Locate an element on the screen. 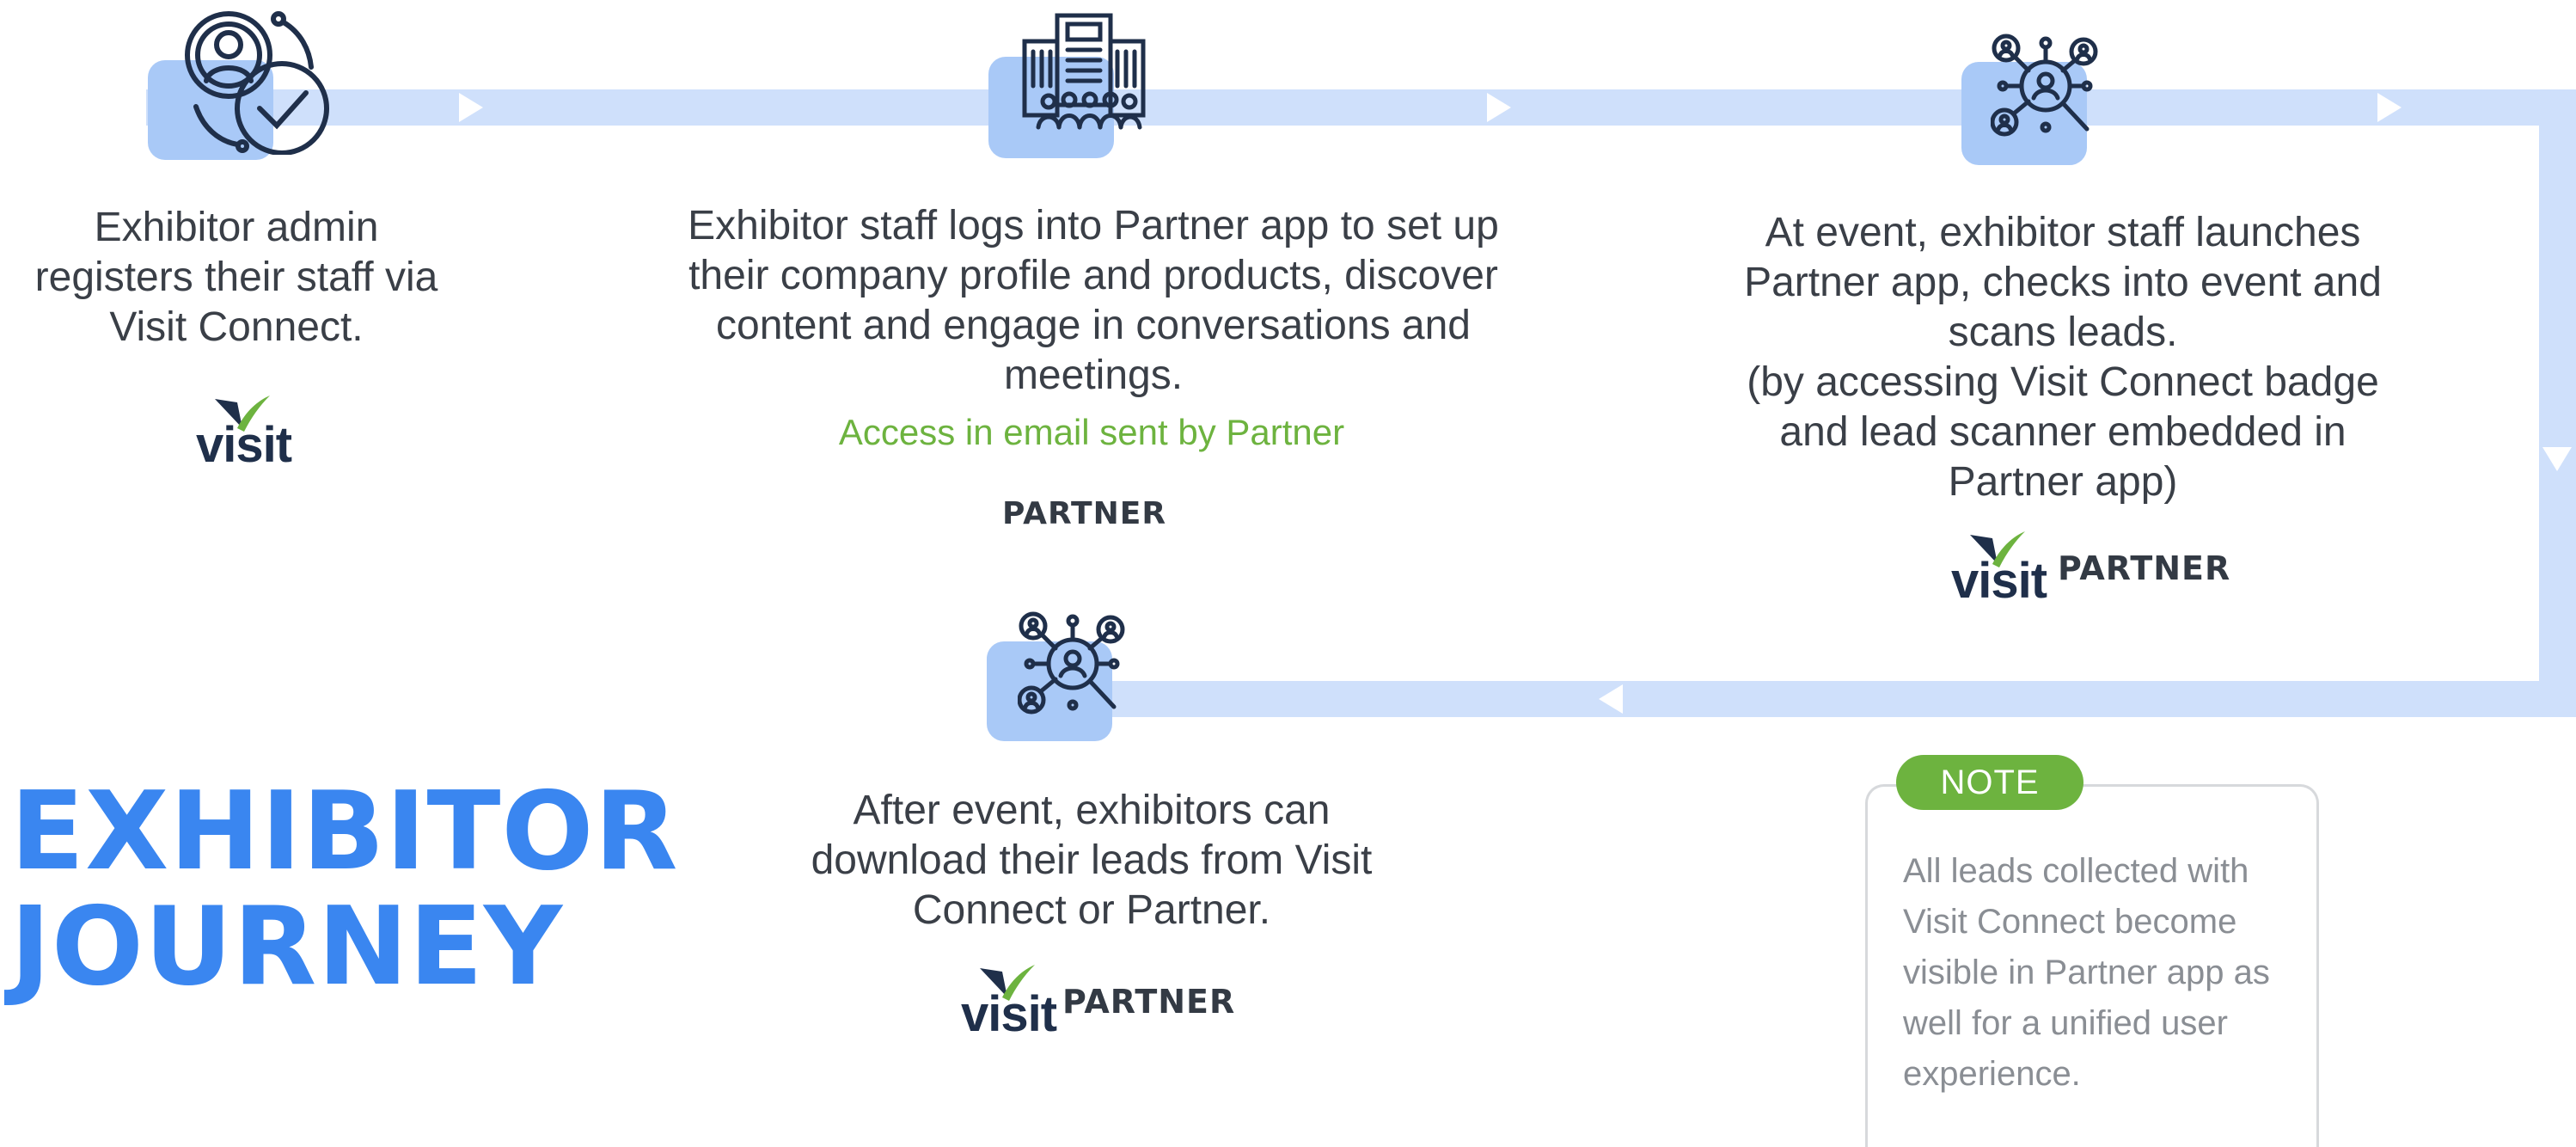 This screenshot has width=2576, height=1147. step-2-access-note: Access in email sent by Partner is located at coordinates (1091, 432).